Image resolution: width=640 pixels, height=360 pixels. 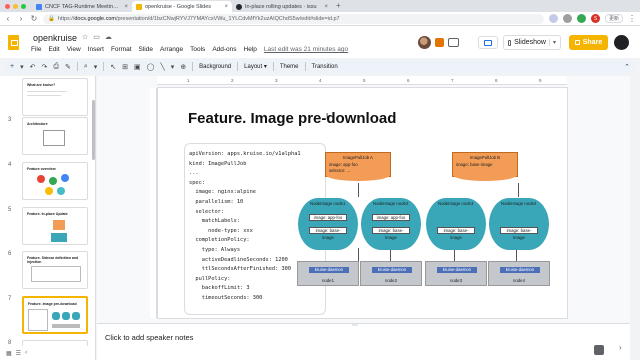 What do you see at coordinates (104, 66) in the screenshot?
I see `divider` at bounding box center [104, 66].